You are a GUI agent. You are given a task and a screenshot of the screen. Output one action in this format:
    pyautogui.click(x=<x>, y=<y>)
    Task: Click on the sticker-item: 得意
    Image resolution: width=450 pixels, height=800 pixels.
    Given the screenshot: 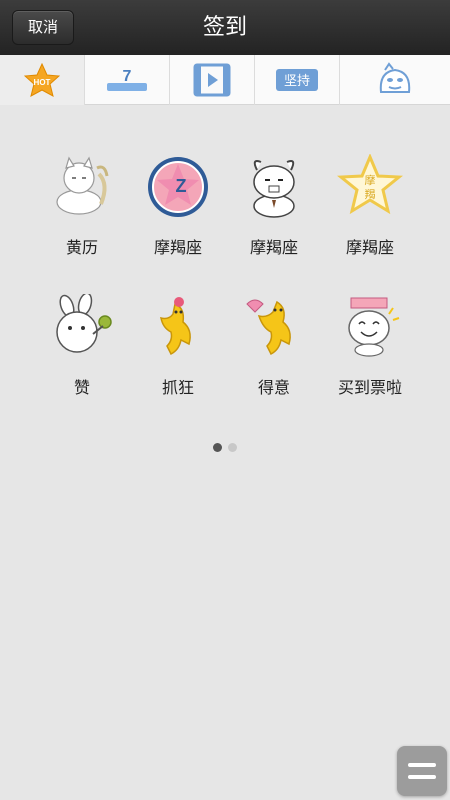 What is the action you would take?
    pyautogui.click(x=274, y=362)
    